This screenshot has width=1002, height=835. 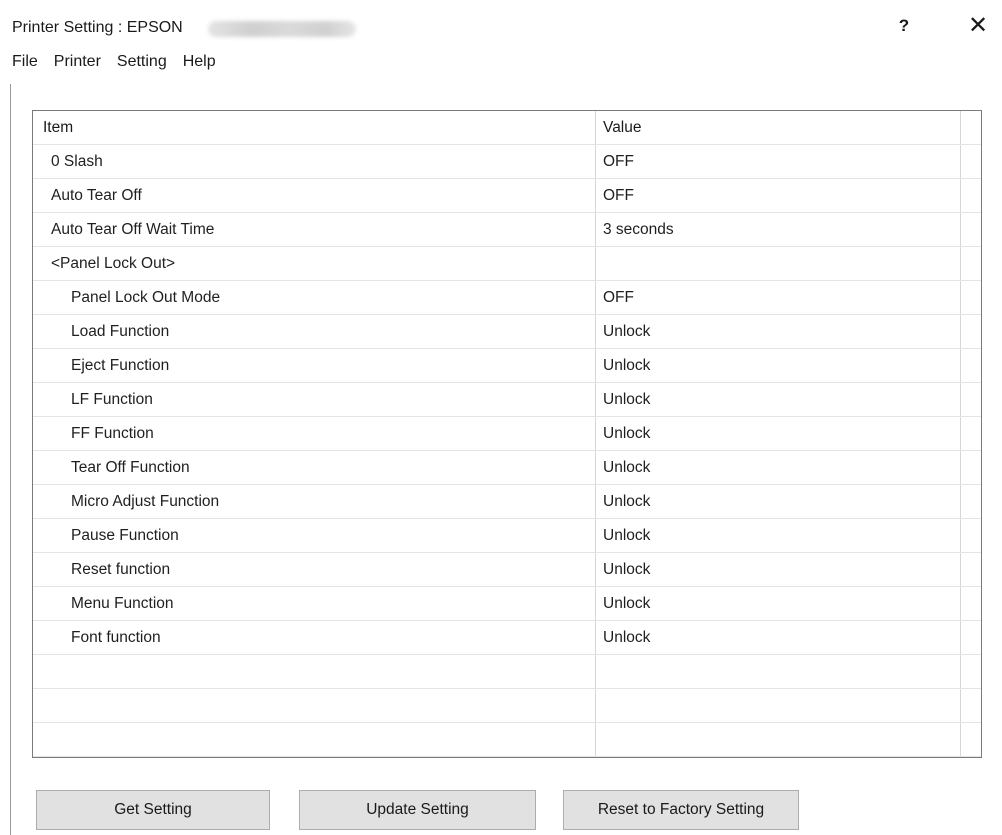 I want to click on reset-factory-button: Reset to Factory Setting, so click(x=681, y=810).